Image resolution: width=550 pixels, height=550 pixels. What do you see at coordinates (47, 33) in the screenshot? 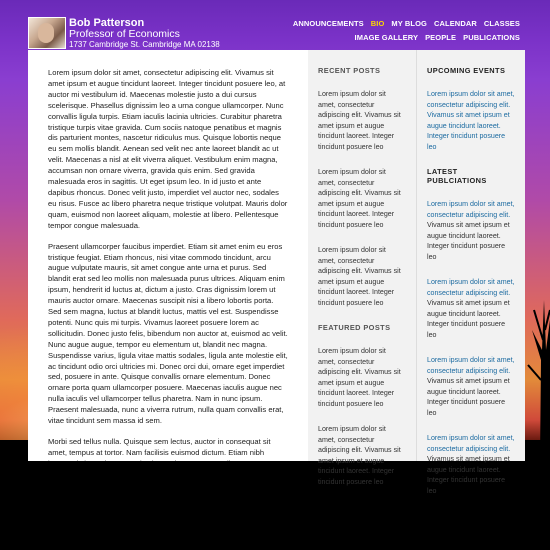
I see `avatar` at bounding box center [47, 33].